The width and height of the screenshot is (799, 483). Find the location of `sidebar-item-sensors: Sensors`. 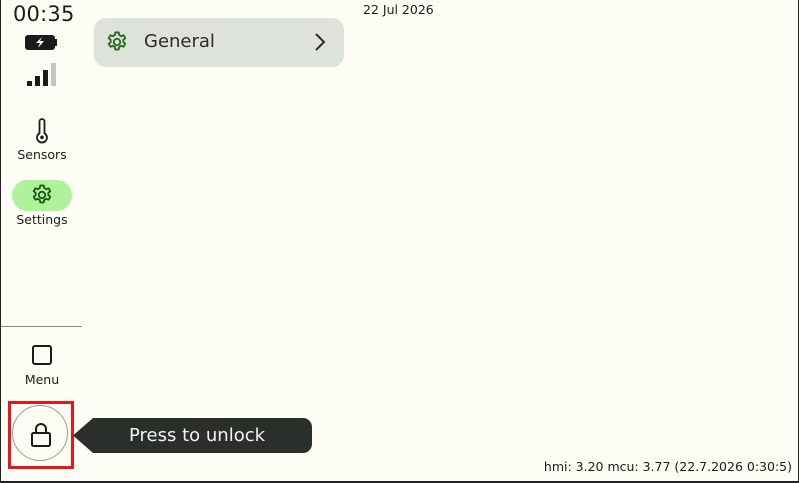

sidebar-item-sensors: Sensors is located at coordinates (42, 140).